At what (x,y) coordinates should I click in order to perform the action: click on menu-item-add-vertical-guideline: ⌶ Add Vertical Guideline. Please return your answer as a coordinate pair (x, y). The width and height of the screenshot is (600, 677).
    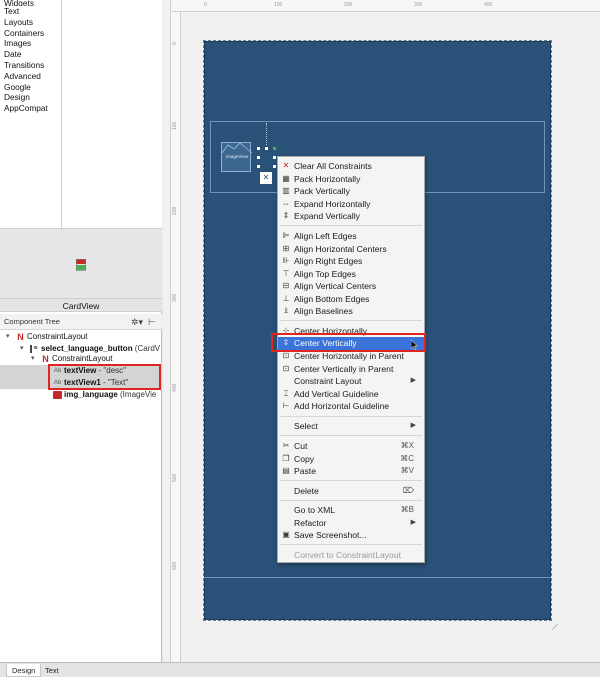
    Looking at the image, I should click on (351, 394).